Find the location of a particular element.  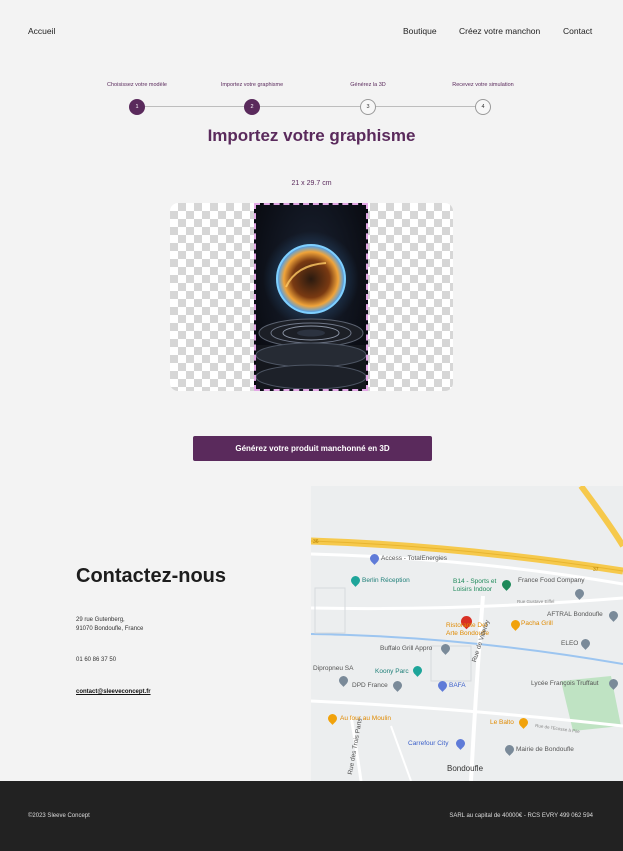

map-label: BAFA is located at coordinates (457, 685).